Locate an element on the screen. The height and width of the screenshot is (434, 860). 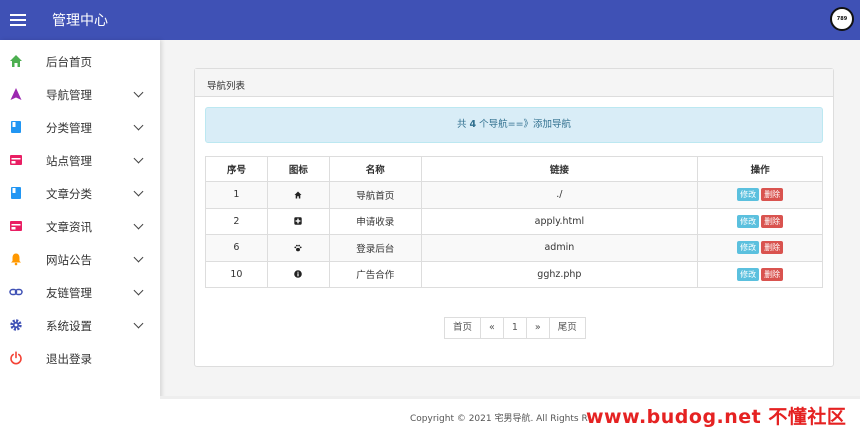
sidebar-item-logout: 退出登录 is located at coordinates (80, 358).